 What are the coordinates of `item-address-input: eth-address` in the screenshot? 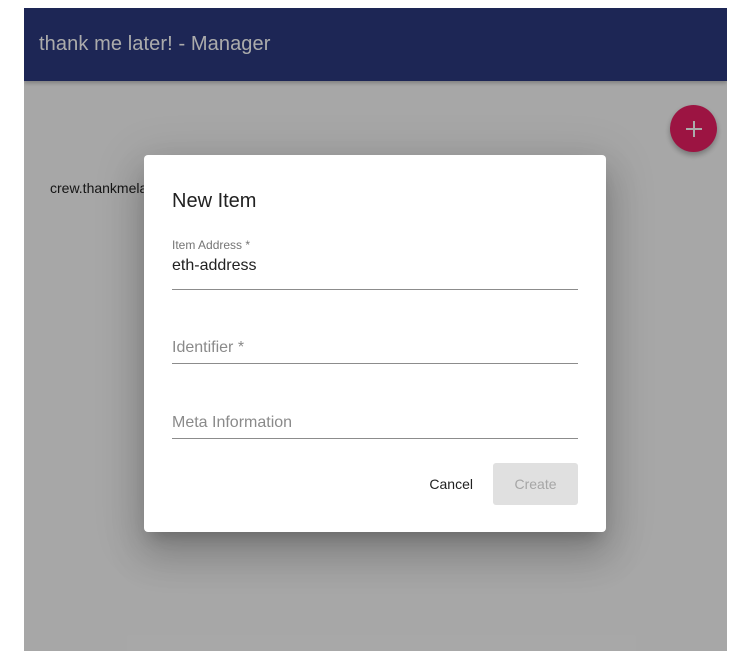 It's located at (214, 266).